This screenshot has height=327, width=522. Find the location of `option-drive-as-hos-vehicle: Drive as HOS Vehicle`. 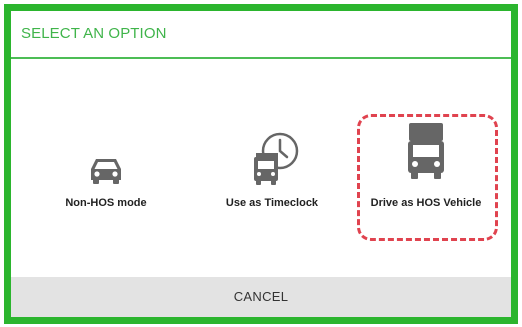

option-drive-as-hos-vehicle: Drive as HOS Vehicle is located at coordinates (426, 172).